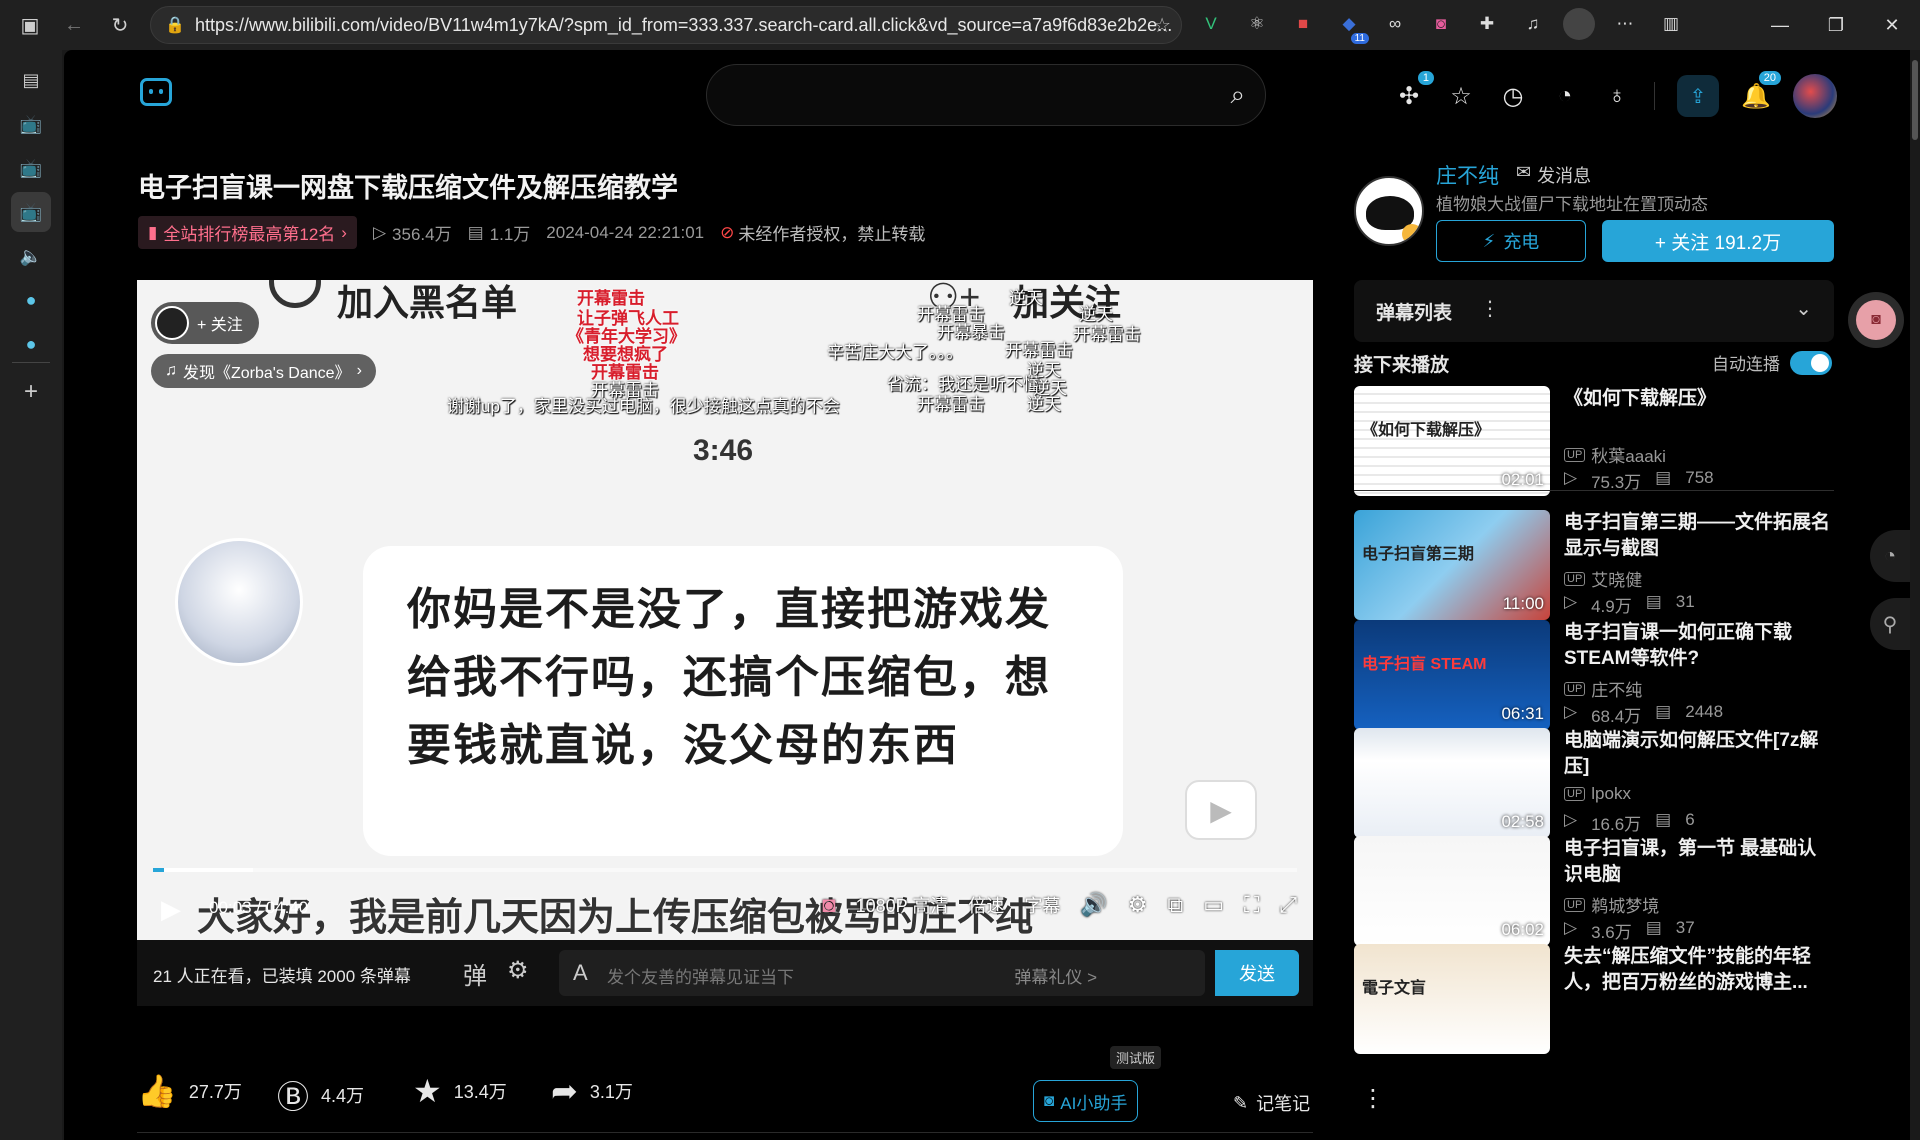 This screenshot has height=1140, width=1920. What do you see at coordinates (156, 92) in the screenshot?
I see `bilibili-logo-icon` at bounding box center [156, 92].